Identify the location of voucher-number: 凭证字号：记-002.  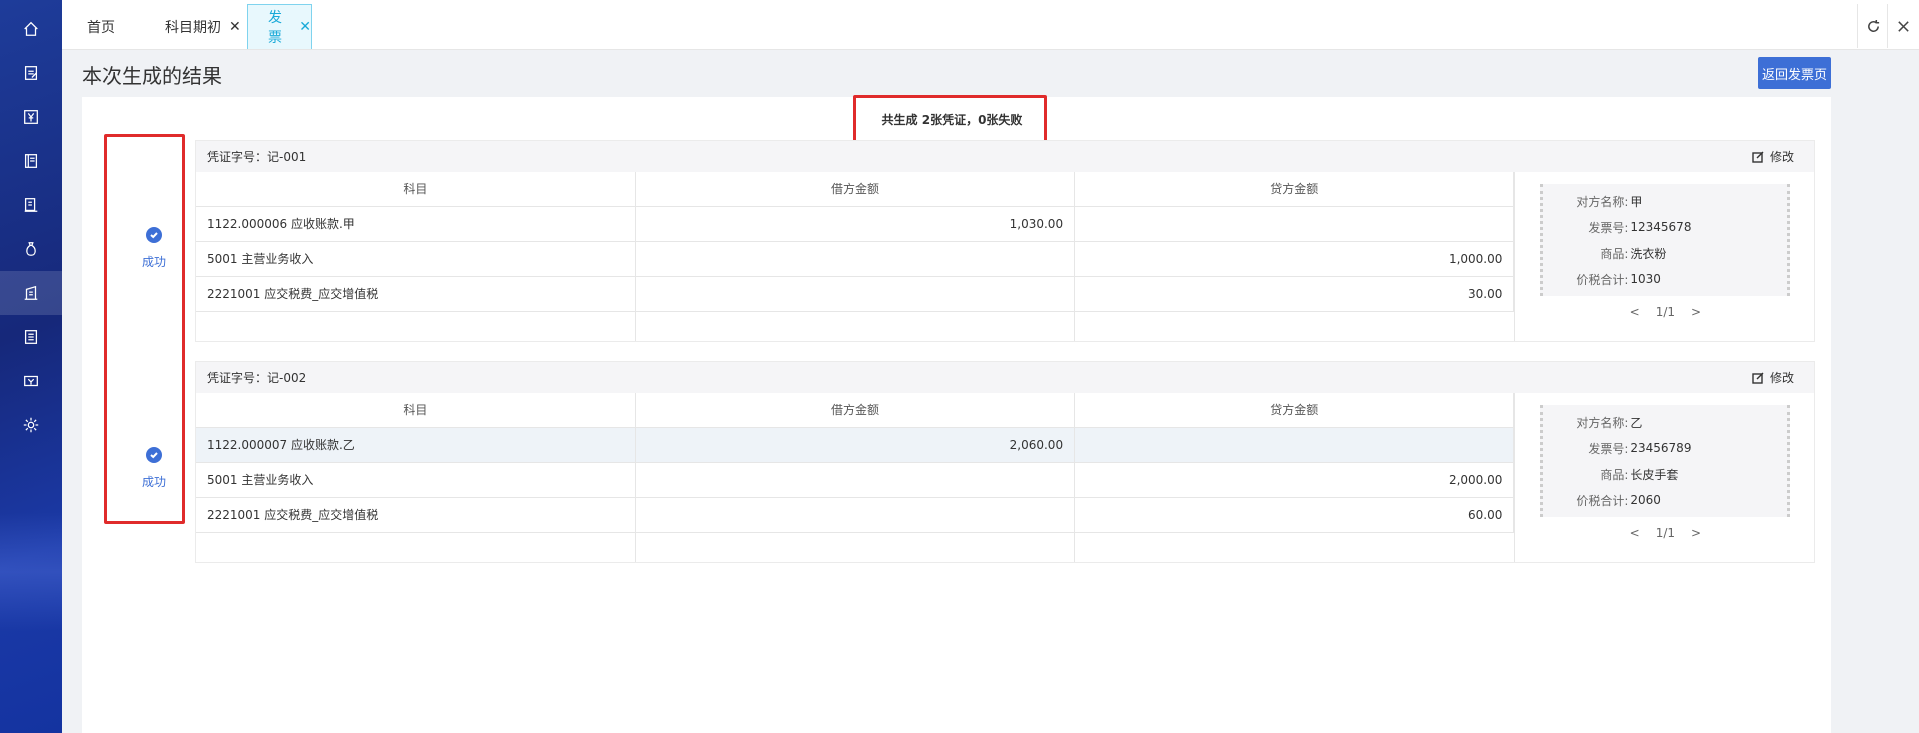
(257, 378).